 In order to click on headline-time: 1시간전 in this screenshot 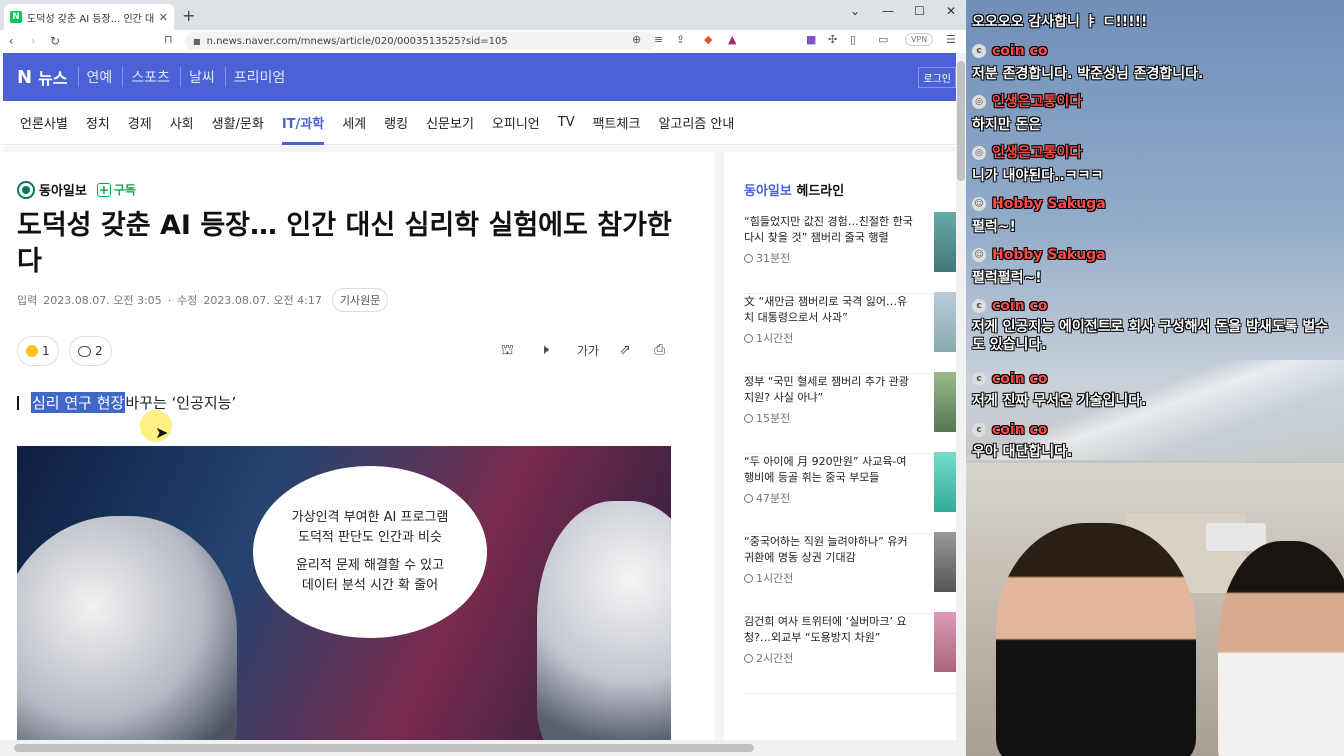, I will do `click(768, 338)`.